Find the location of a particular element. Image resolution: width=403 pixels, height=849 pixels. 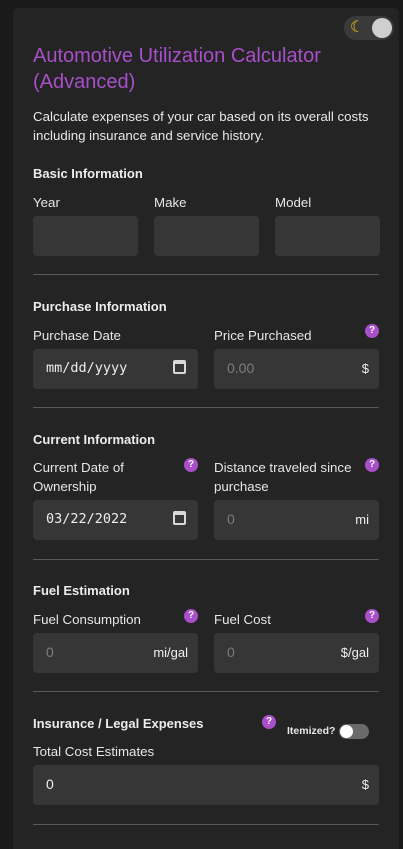

purchase-date-input: mm/dd/yyyy is located at coordinates (115, 369).